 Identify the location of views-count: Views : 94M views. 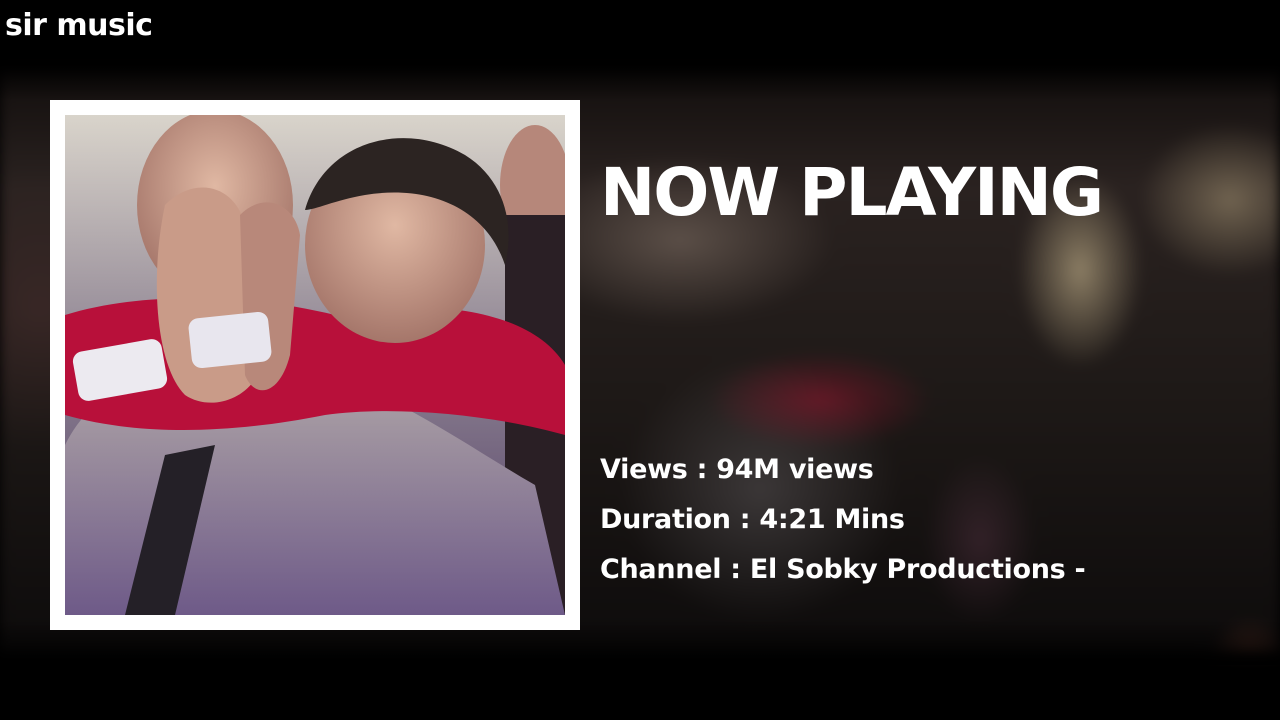
(737, 469).